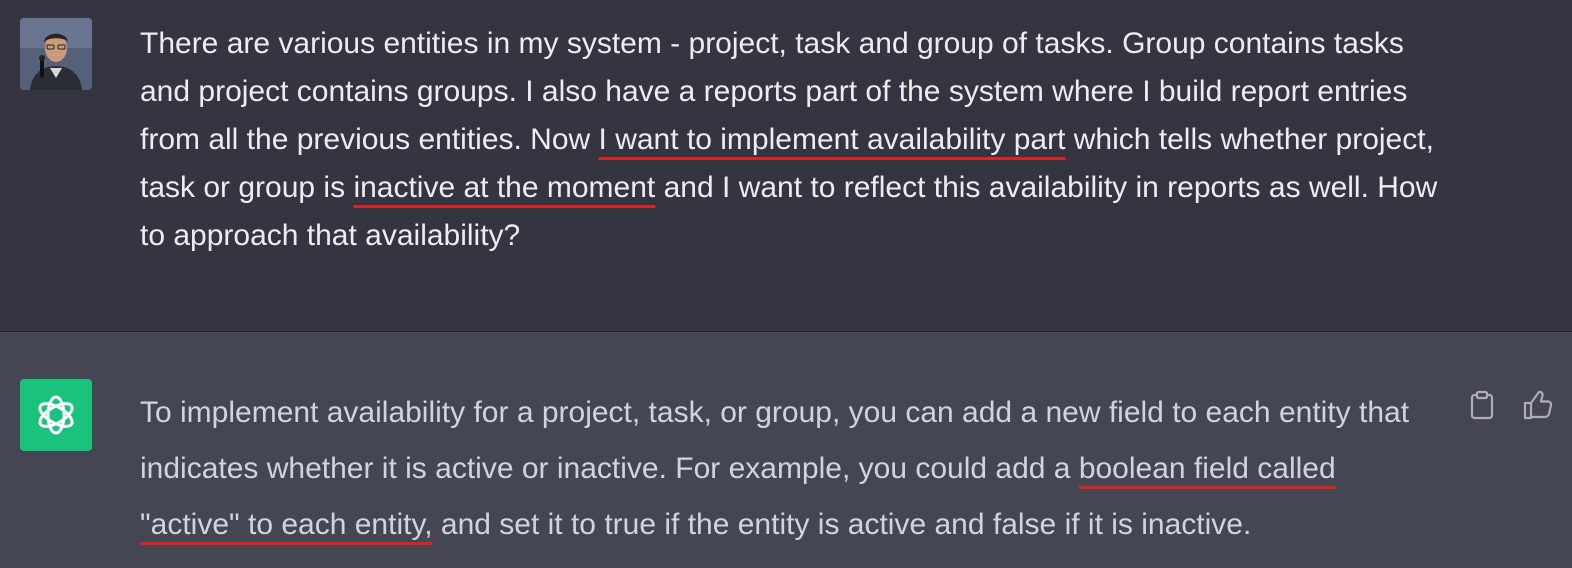 Image resolution: width=1572 pixels, height=568 pixels. What do you see at coordinates (504, 187) in the screenshot?
I see `annotation-underline-2: inactive at the moment` at bounding box center [504, 187].